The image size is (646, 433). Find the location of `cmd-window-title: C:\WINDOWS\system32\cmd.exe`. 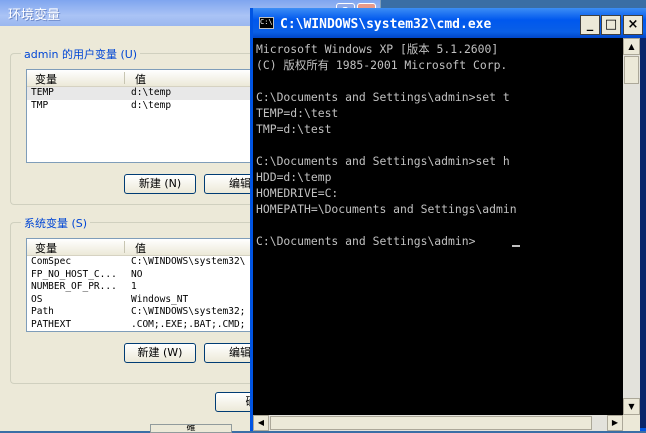

cmd-window-title: C:\WINDOWS\system32\cmd.exe is located at coordinates (386, 24).